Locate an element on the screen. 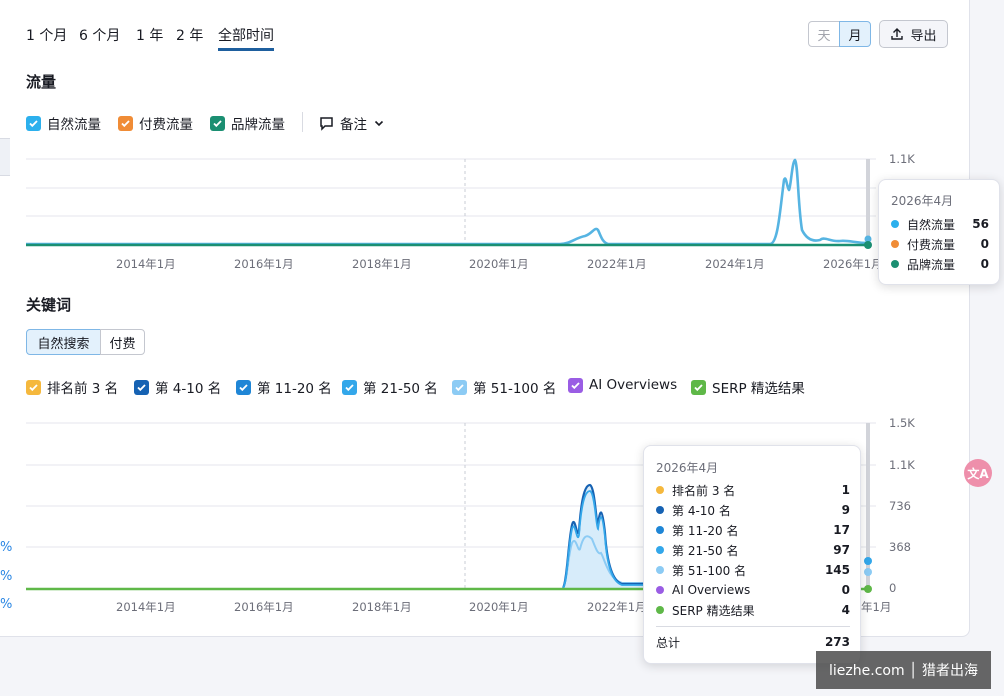 The height and width of the screenshot is (696, 1004). organic-search-tab: 自然搜索 is located at coordinates (63, 342).